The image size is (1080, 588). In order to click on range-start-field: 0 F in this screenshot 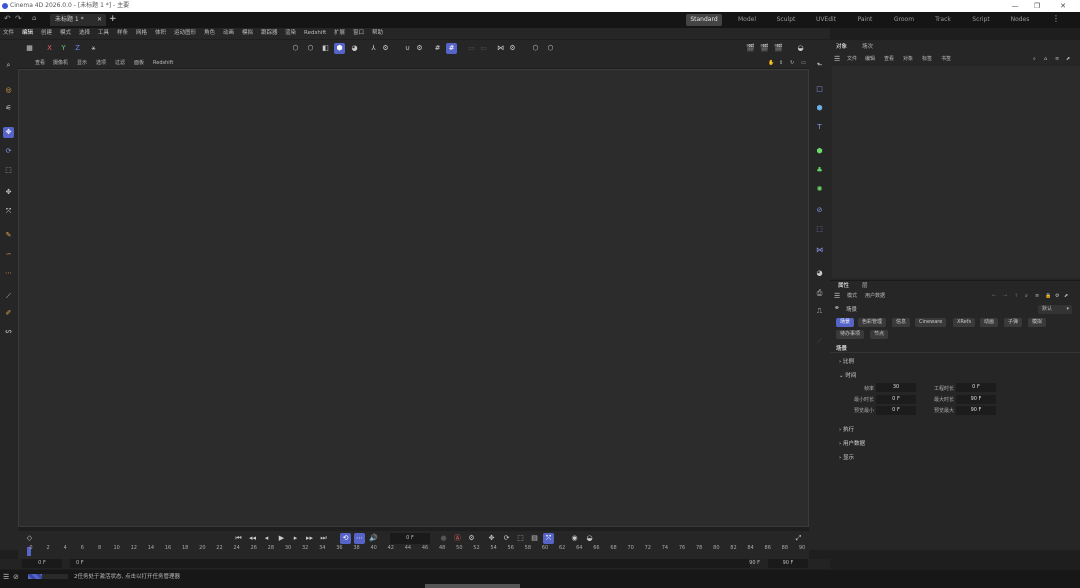, I will do `click(410, 563)`.